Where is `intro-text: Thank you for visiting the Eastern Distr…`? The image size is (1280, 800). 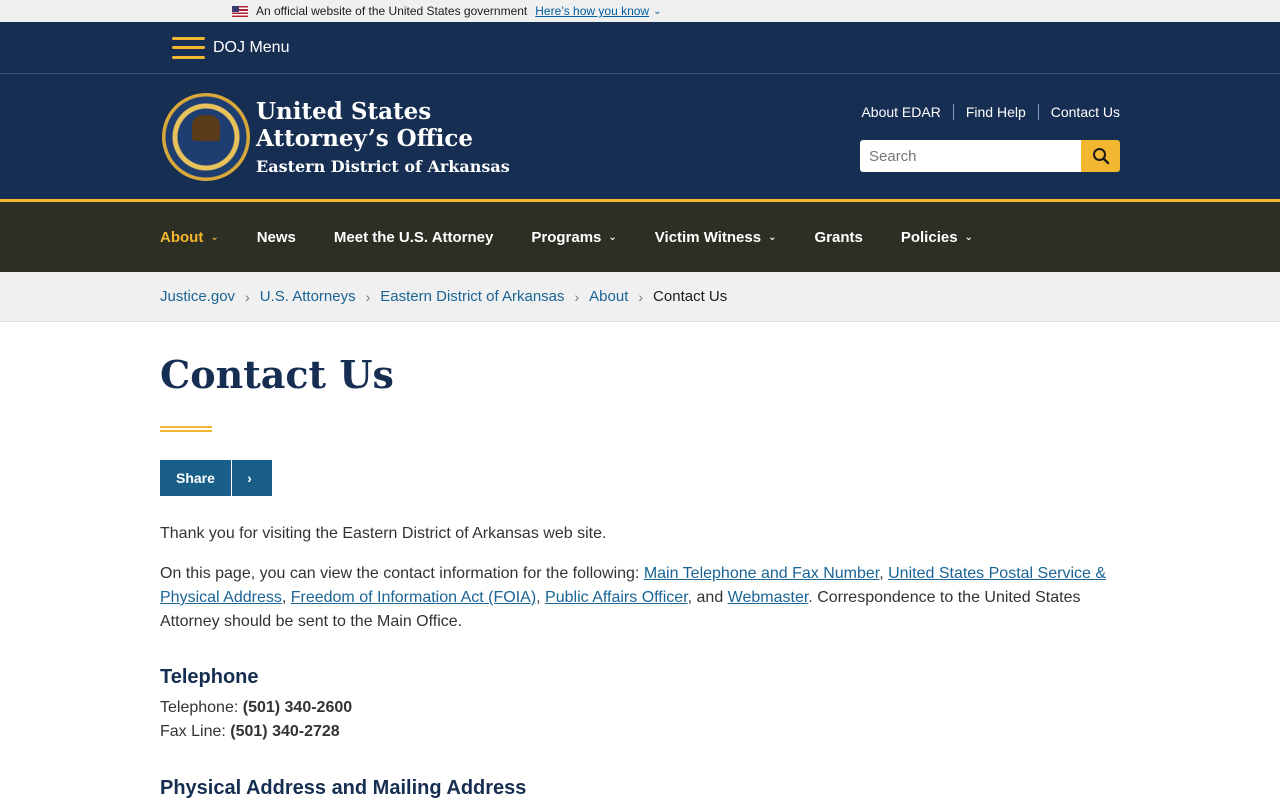
intro-text: Thank you for visiting the Eastern Distr… is located at coordinates (383, 533).